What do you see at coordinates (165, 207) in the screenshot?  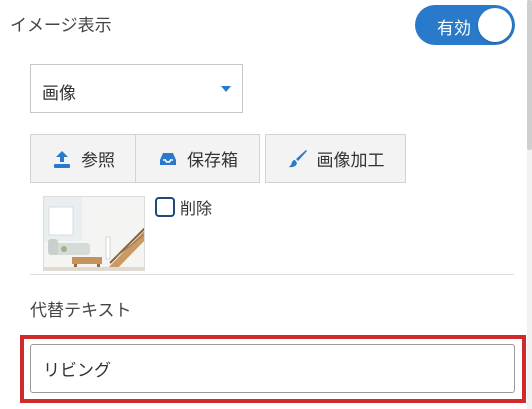 I see `delete-checkbox` at bounding box center [165, 207].